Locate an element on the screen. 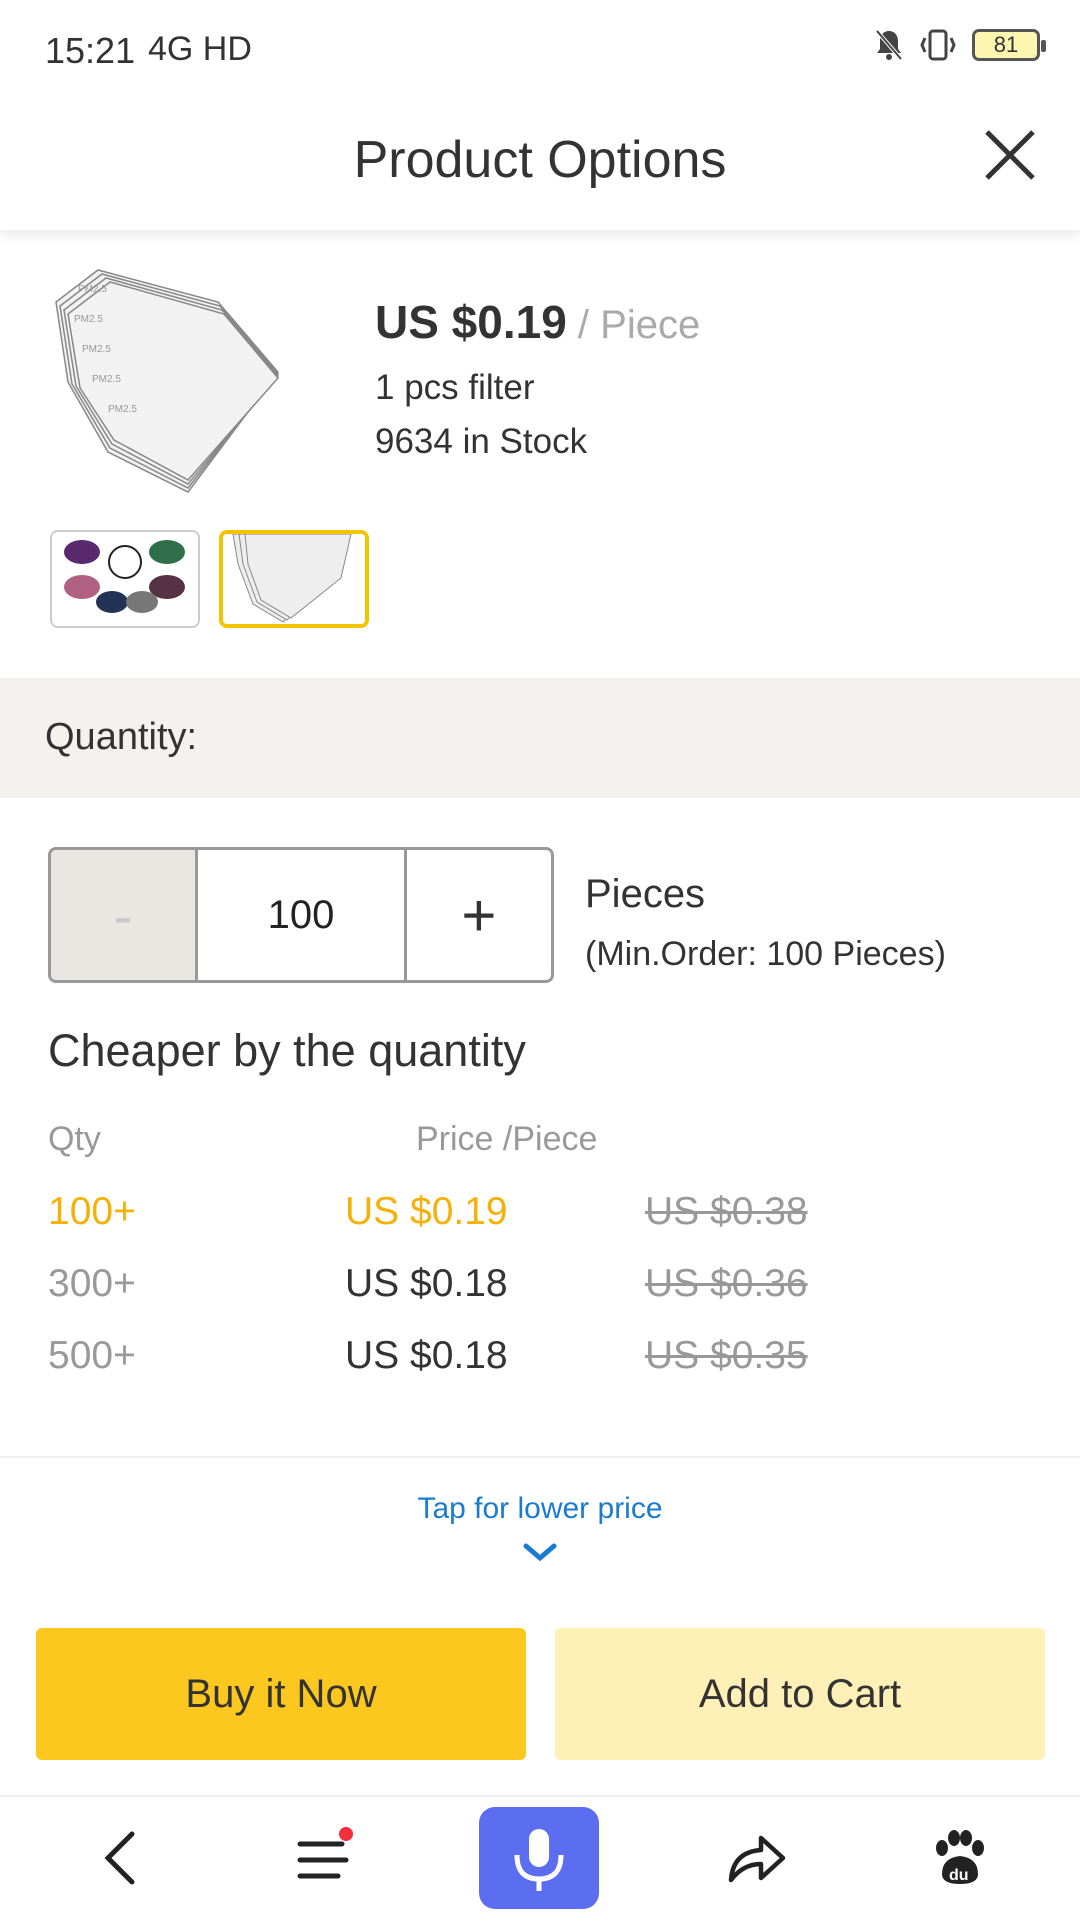  variant-swatch-masks is located at coordinates (125, 579).